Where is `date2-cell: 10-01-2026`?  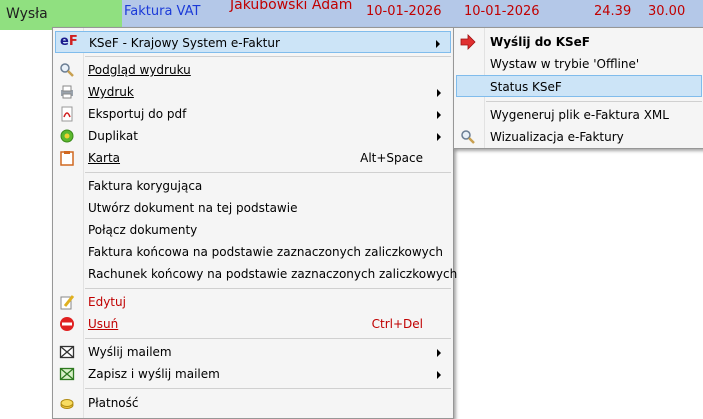
date2-cell: 10-01-2026 is located at coordinates (502, 11).